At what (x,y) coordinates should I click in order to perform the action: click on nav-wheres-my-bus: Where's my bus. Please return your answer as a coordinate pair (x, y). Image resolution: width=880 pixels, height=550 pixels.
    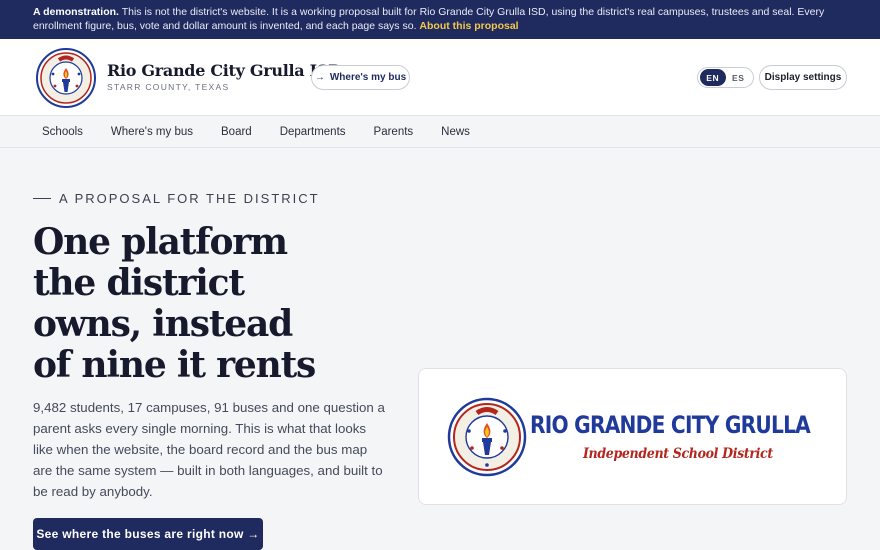
    Looking at the image, I should click on (147, 132).